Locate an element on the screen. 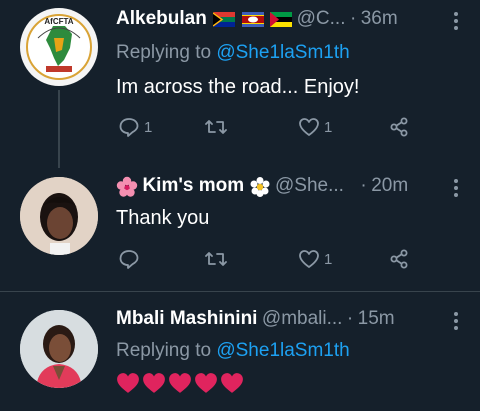 This screenshot has width=480, height=411. avatar: AfCFTA is located at coordinates (59, 47).